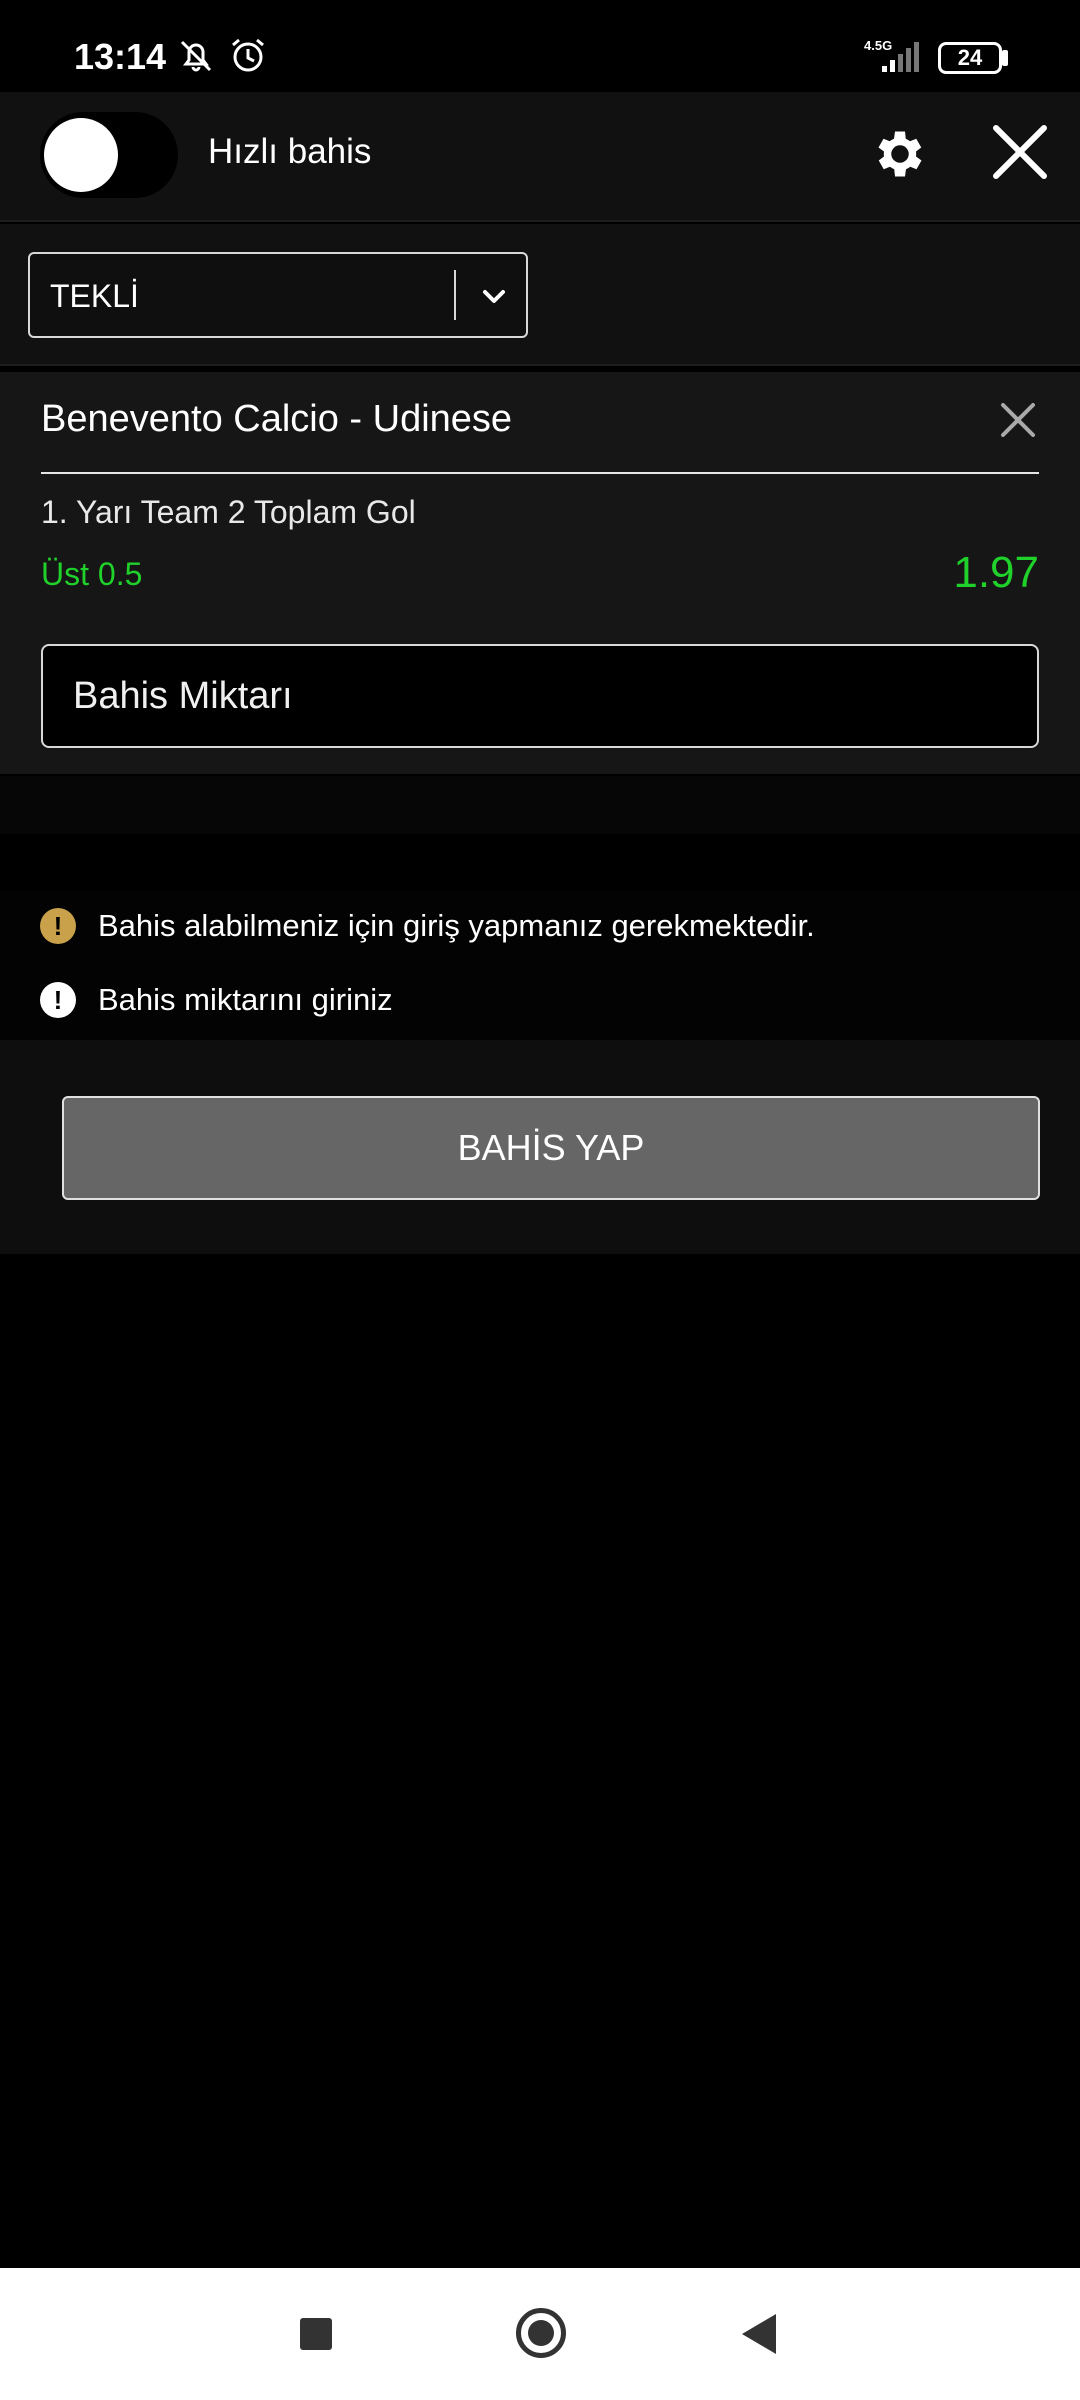  What do you see at coordinates (248, 55) in the screenshot?
I see `alarm-icon` at bounding box center [248, 55].